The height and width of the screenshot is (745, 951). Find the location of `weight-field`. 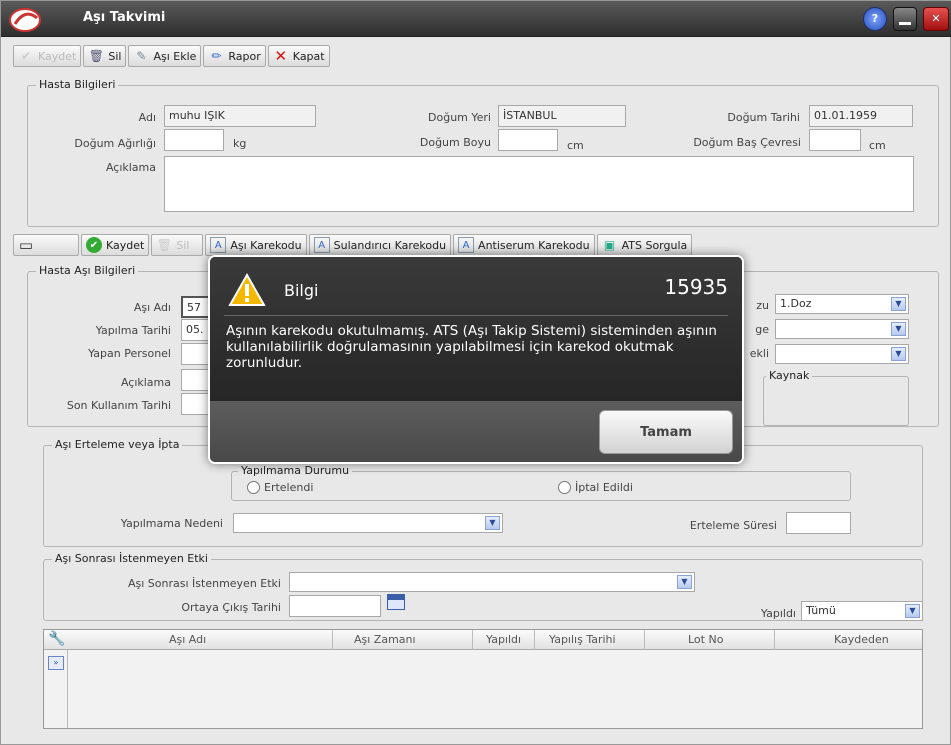

weight-field is located at coordinates (194, 140).